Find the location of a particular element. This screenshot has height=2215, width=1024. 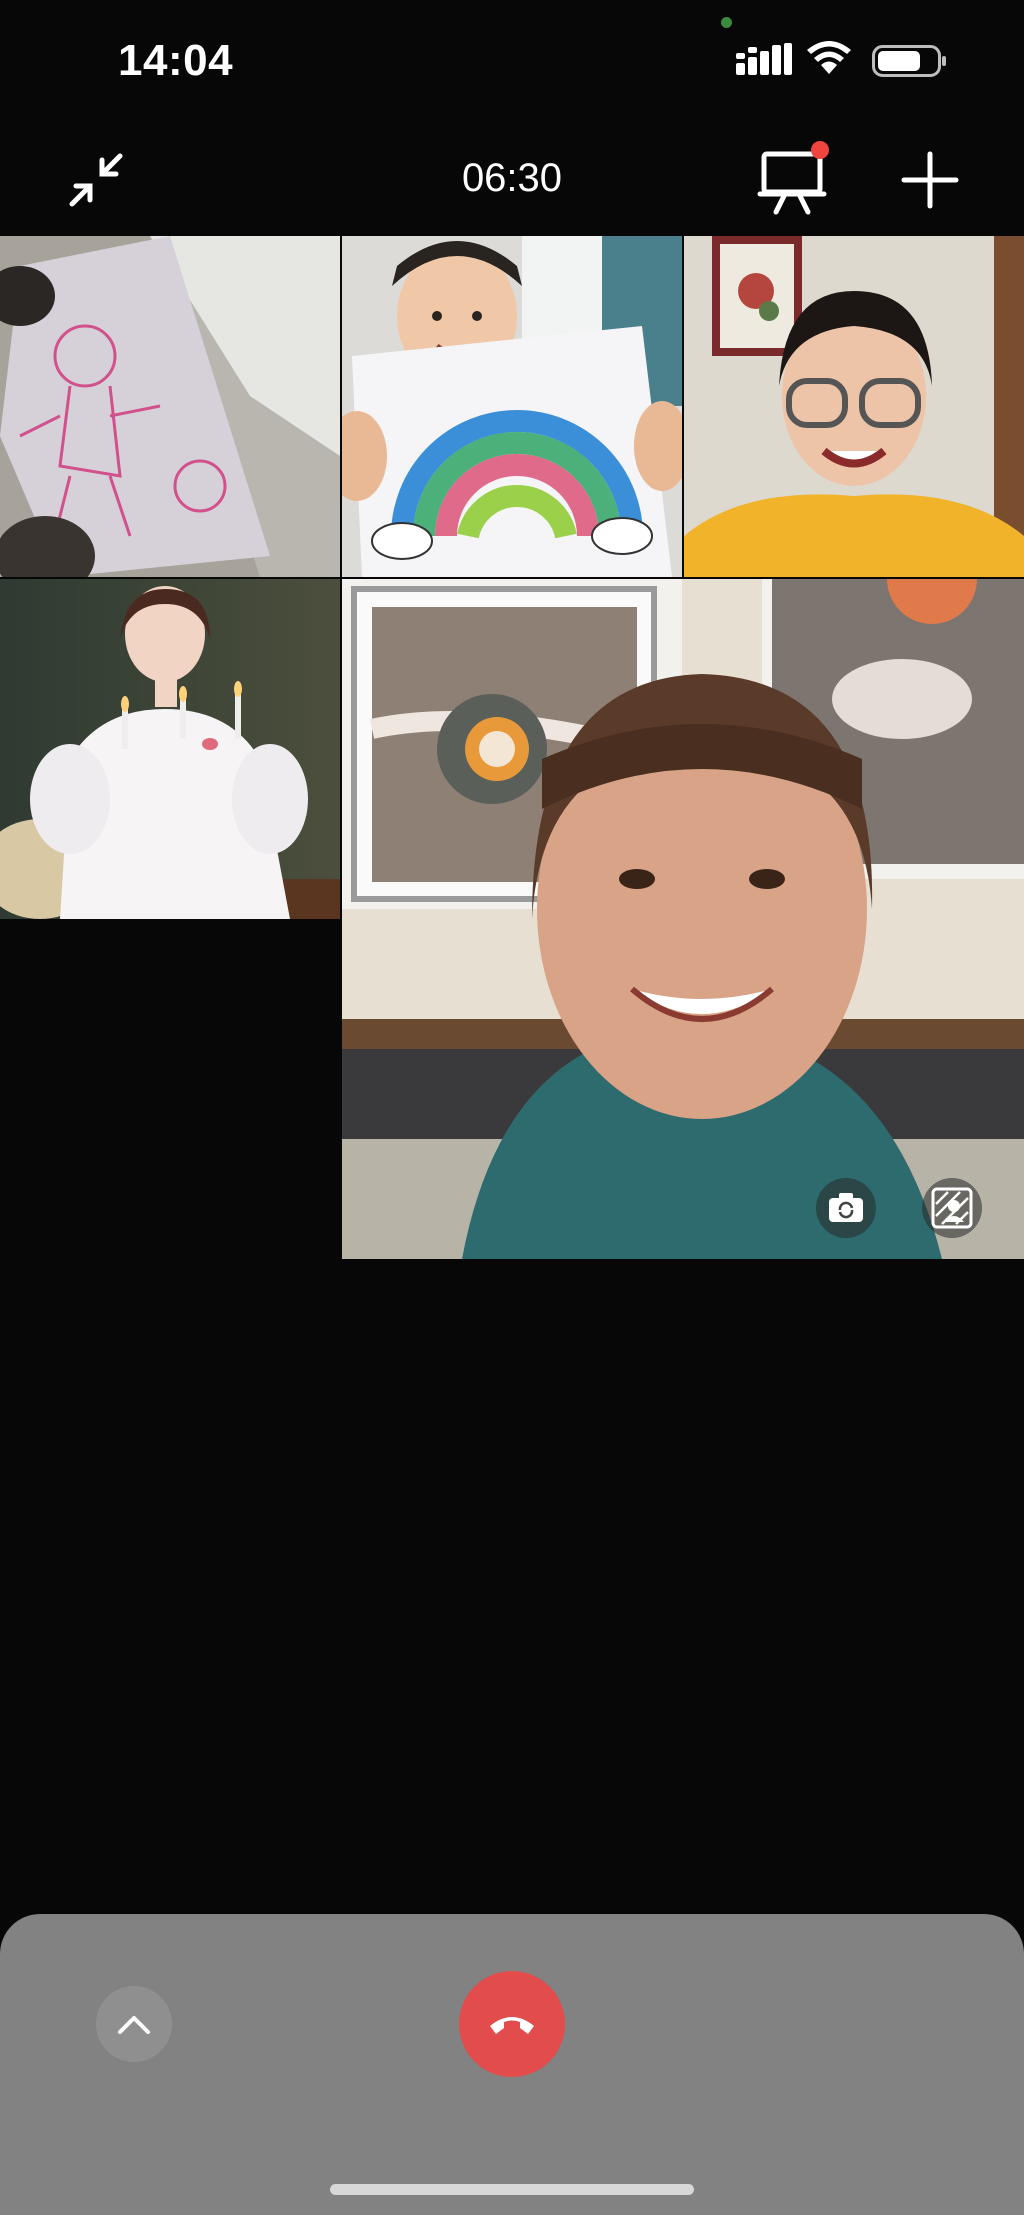

video-frame-woman-glasses is located at coordinates (854, 406).